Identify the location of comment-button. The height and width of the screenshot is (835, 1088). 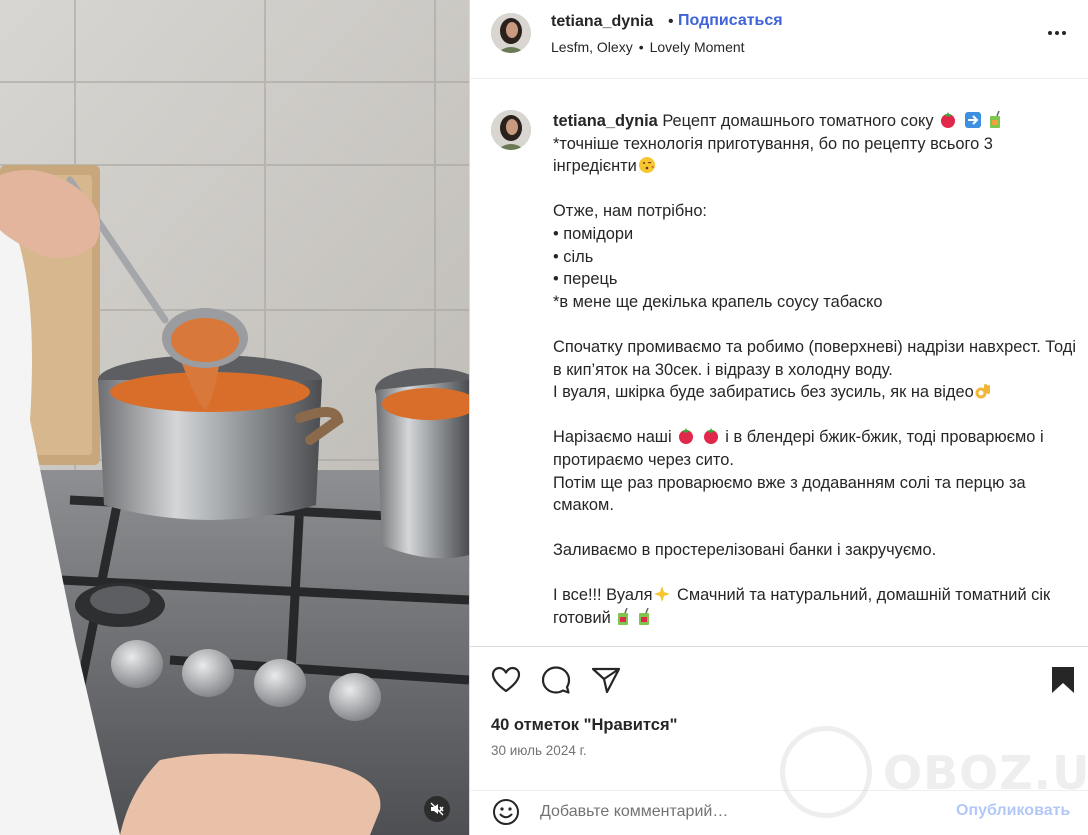
(556, 680).